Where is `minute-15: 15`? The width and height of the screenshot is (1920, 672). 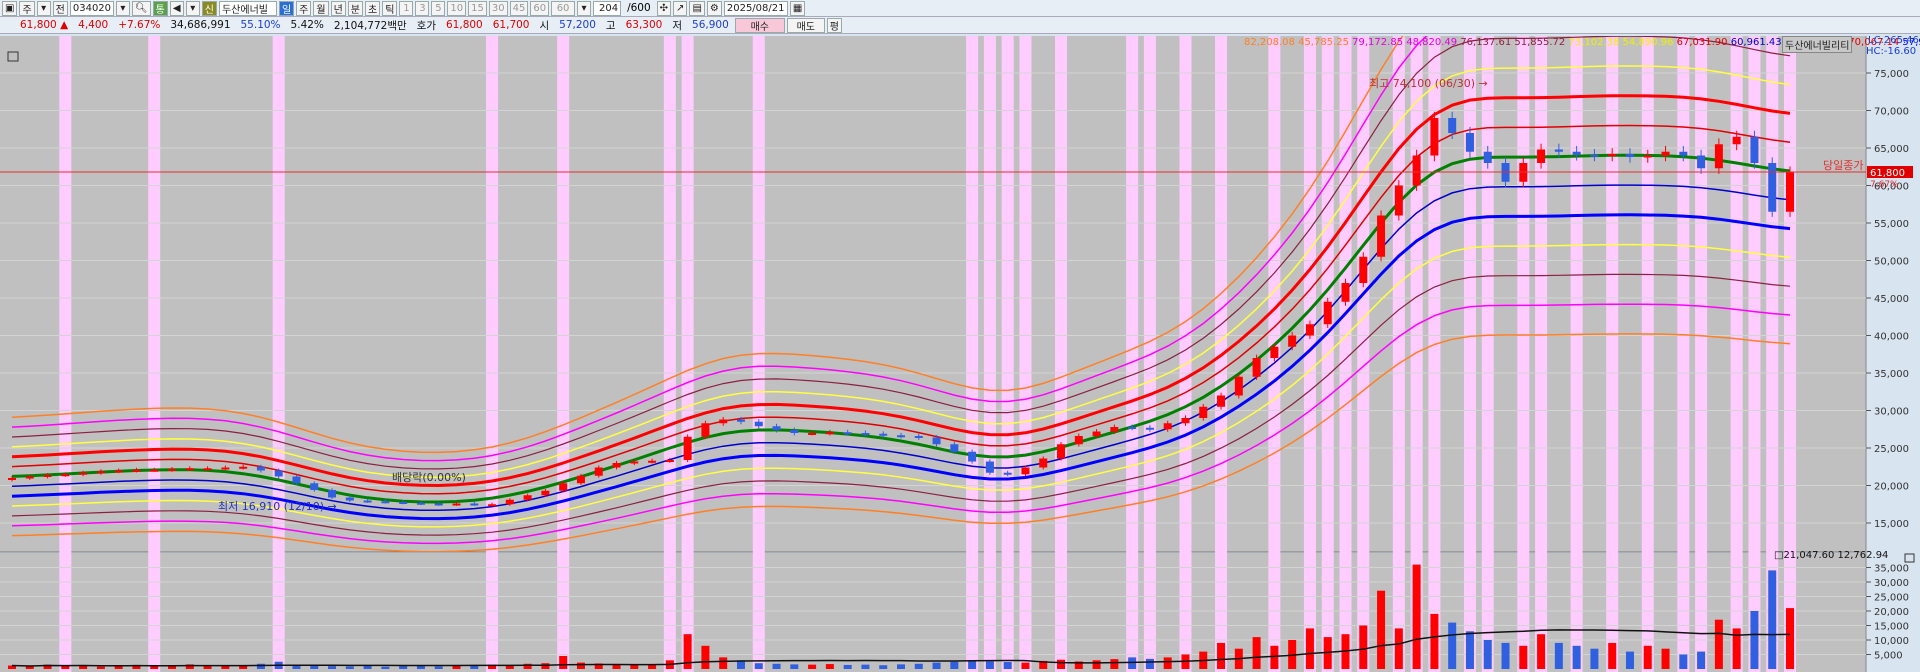
minute-15: 15 is located at coordinates (477, 8).